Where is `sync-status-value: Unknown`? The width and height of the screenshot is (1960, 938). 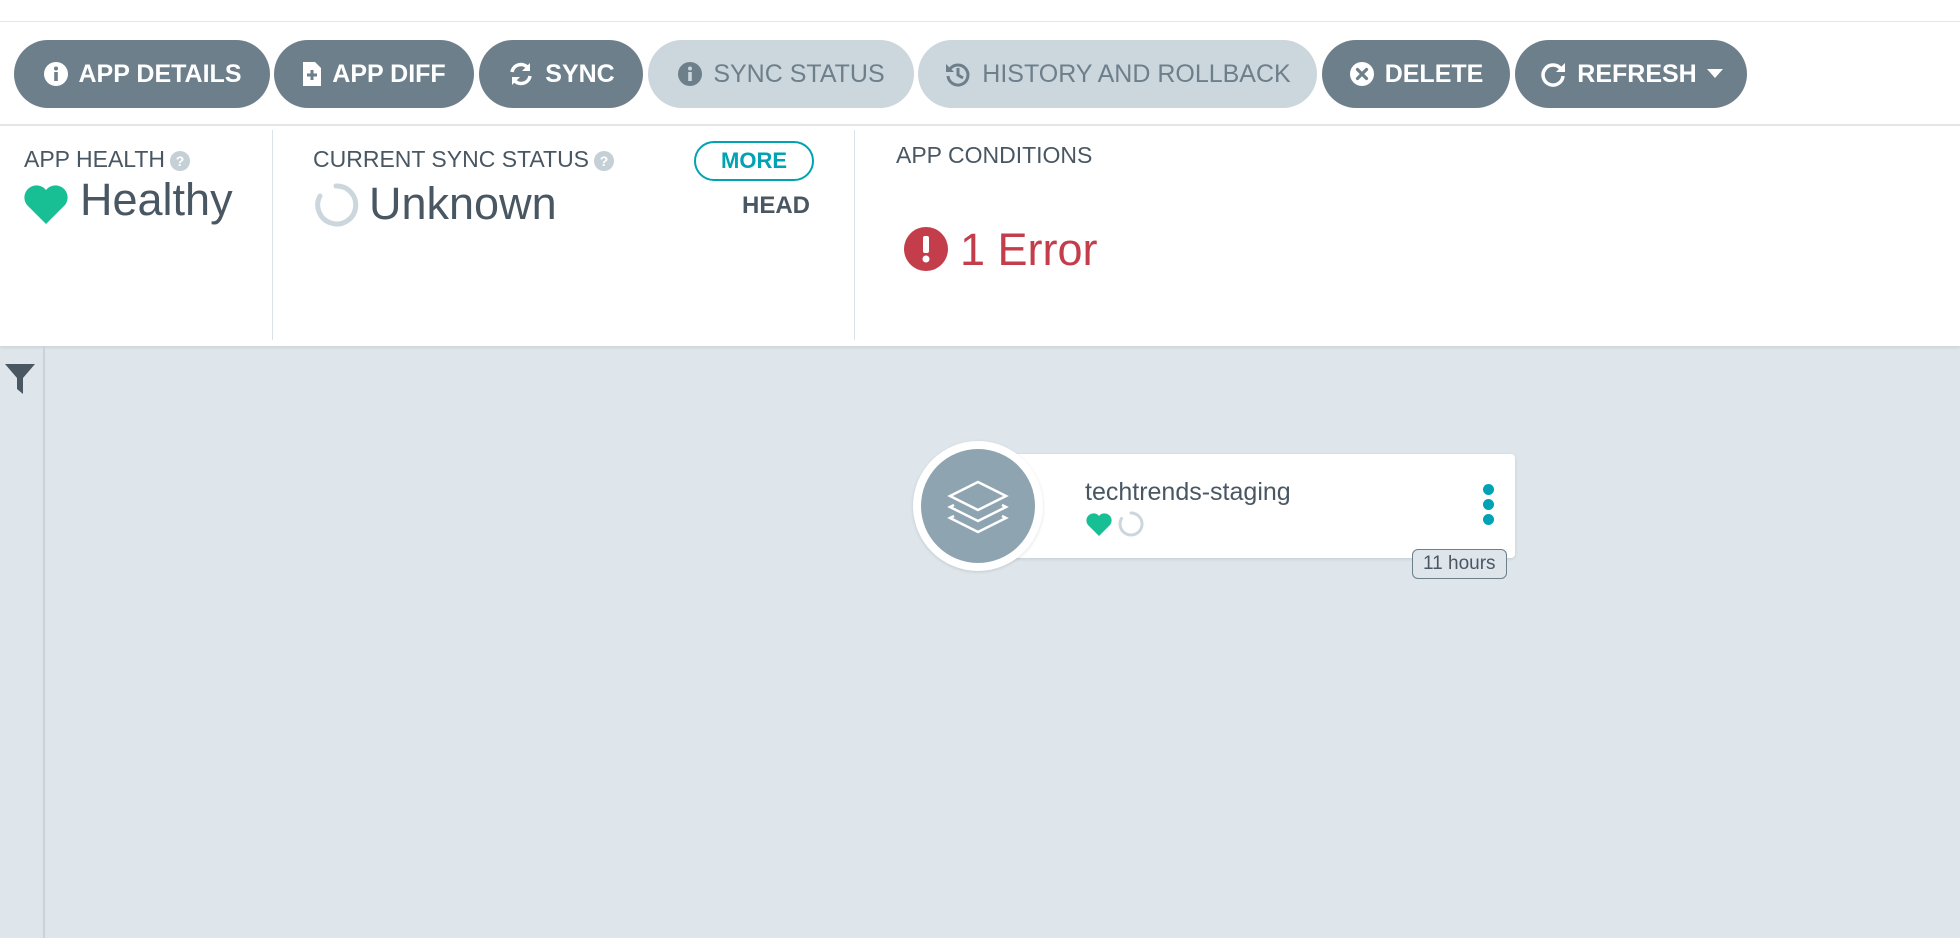 sync-status-value: Unknown is located at coordinates (463, 203).